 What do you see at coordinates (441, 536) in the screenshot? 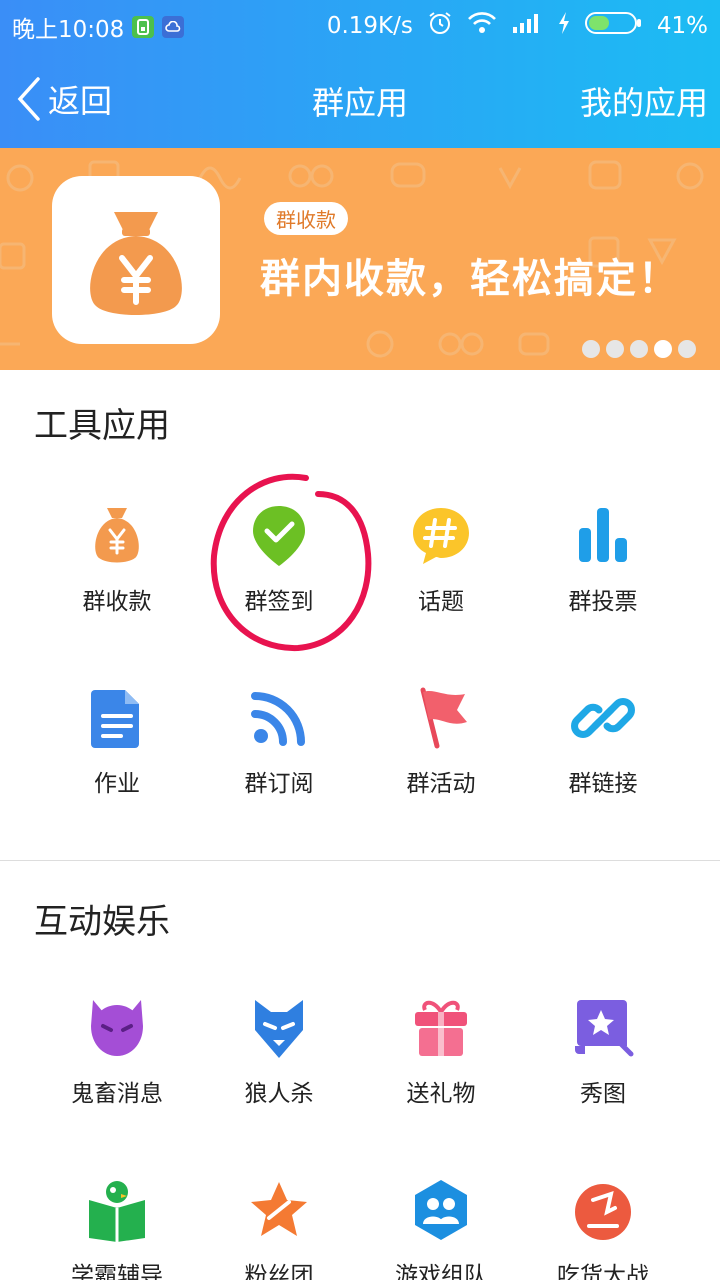
I see `topic-hash-icon` at bounding box center [441, 536].